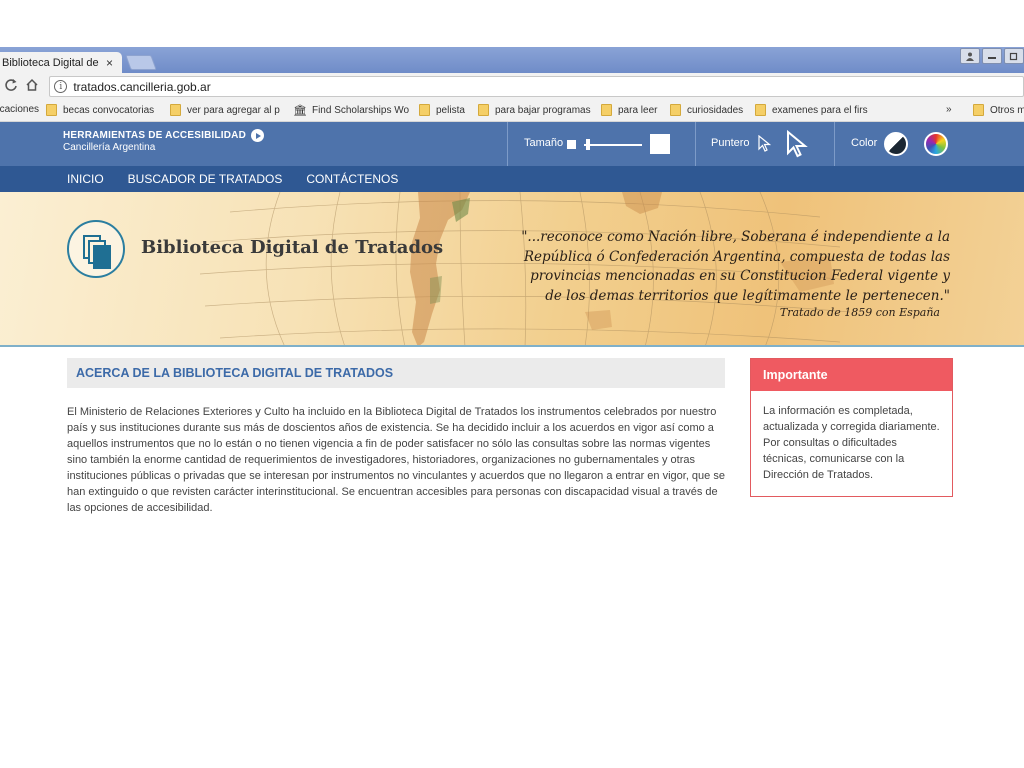 The height and width of the screenshot is (768, 1024). Describe the element at coordinates (512, 179) in the screenshot. I see `main-navigation: INICIO BUSCADOR DE TRATADOS CONTÁCTENOS` at that location.